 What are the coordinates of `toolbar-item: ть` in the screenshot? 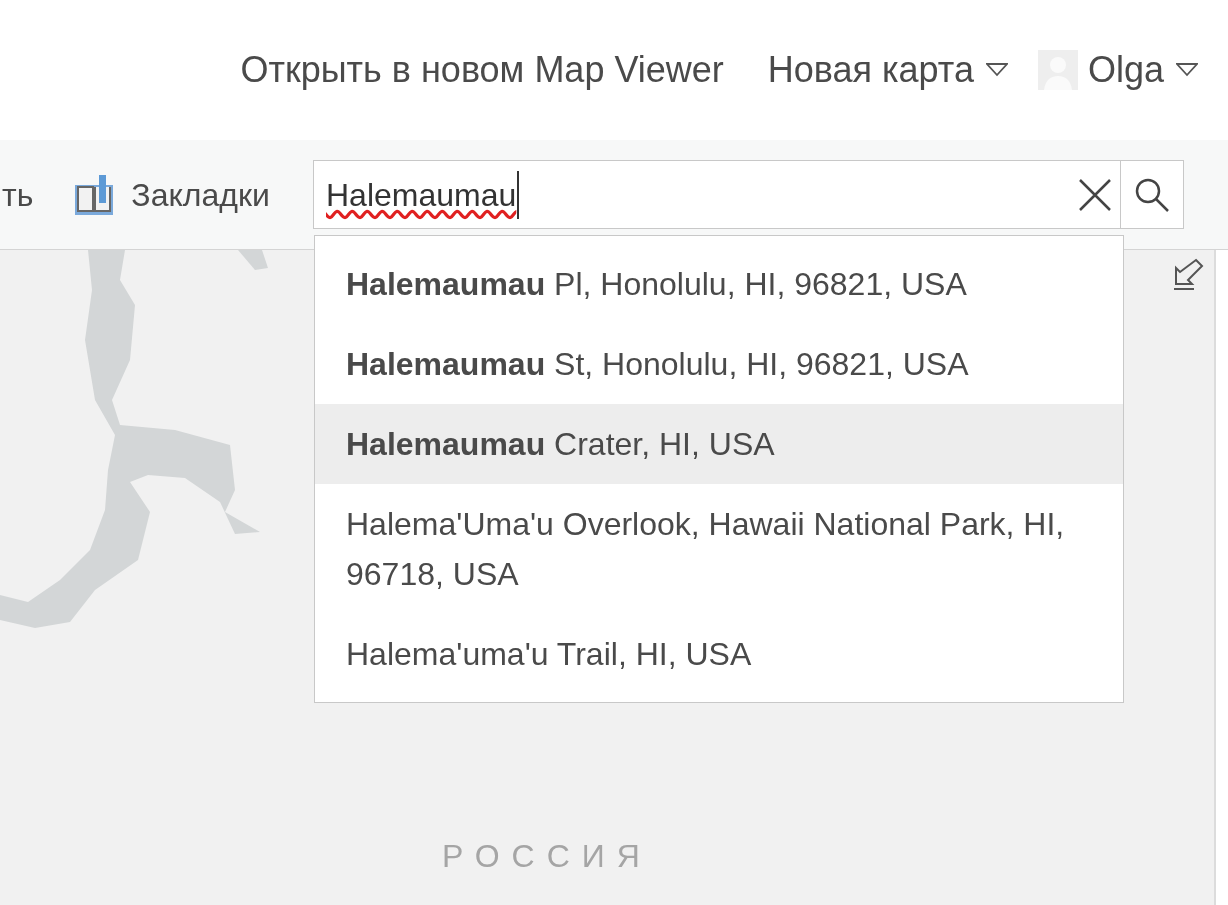 It's located at (17, 194).